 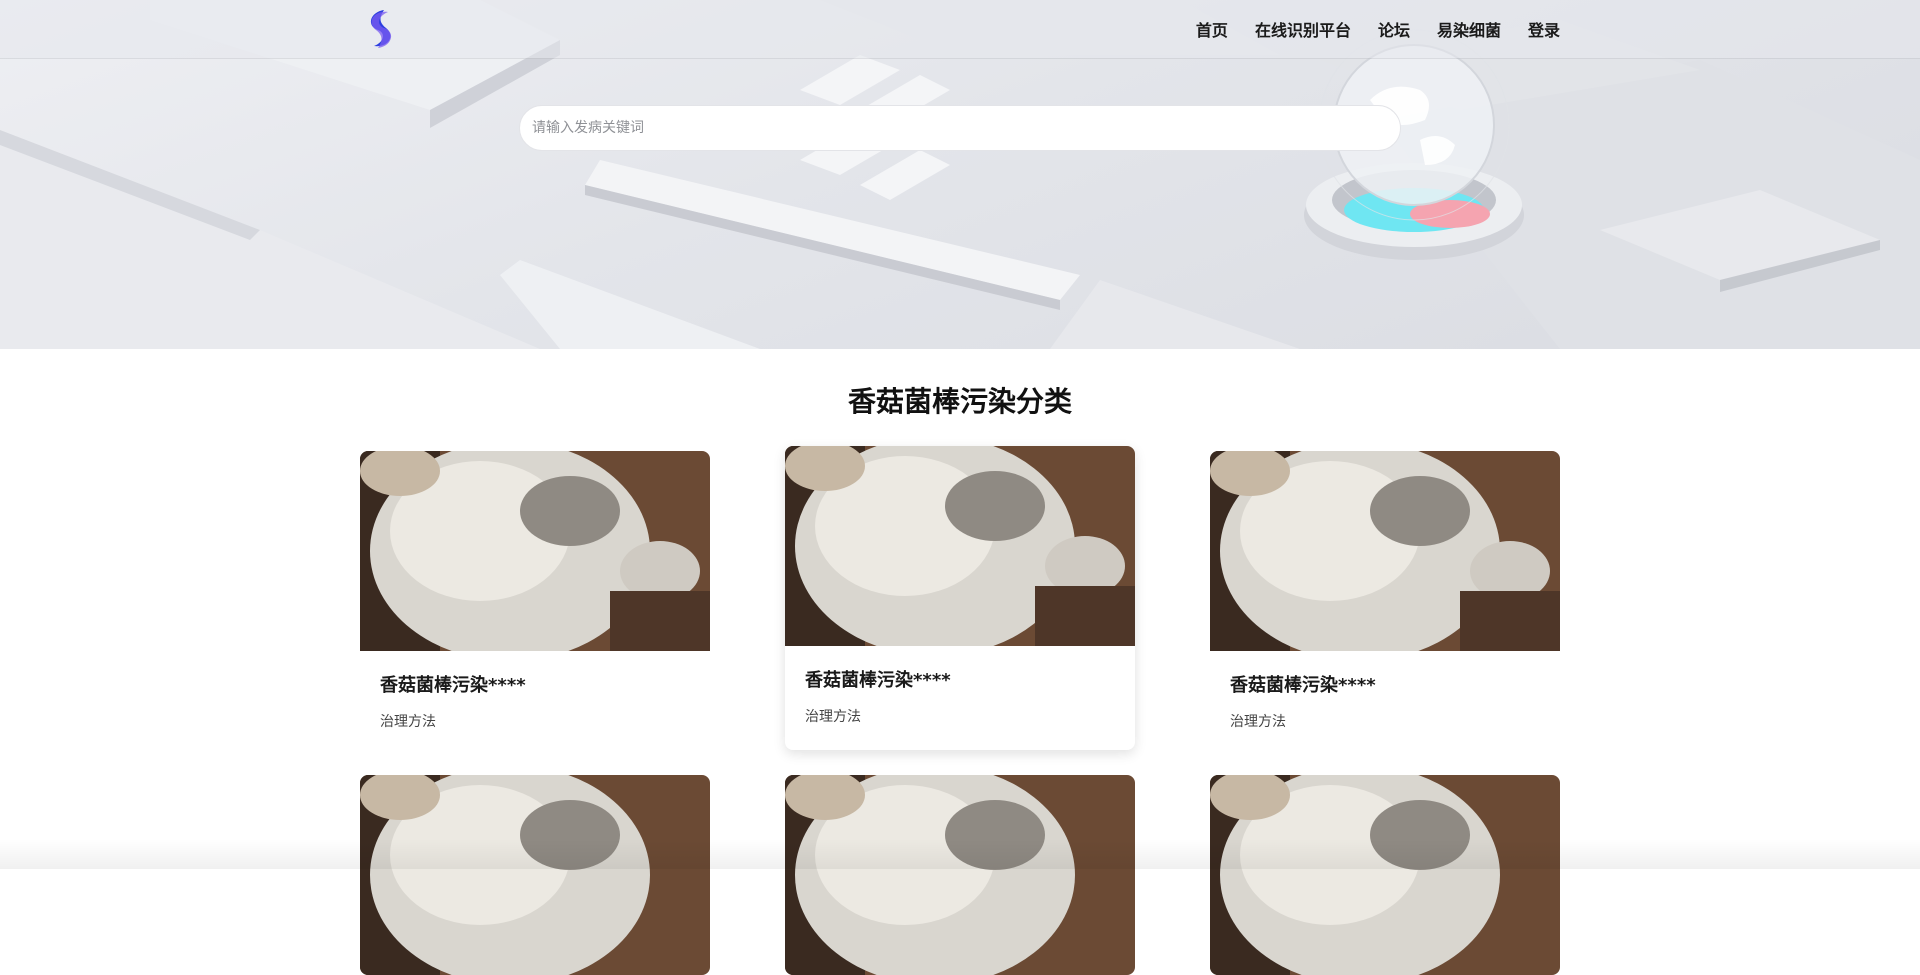 What do you see at coordinates (1303, 29) in the screenshot?
I see `nav-item-online-recognition: 在线识别平台` at bounding box center [1303, 29].